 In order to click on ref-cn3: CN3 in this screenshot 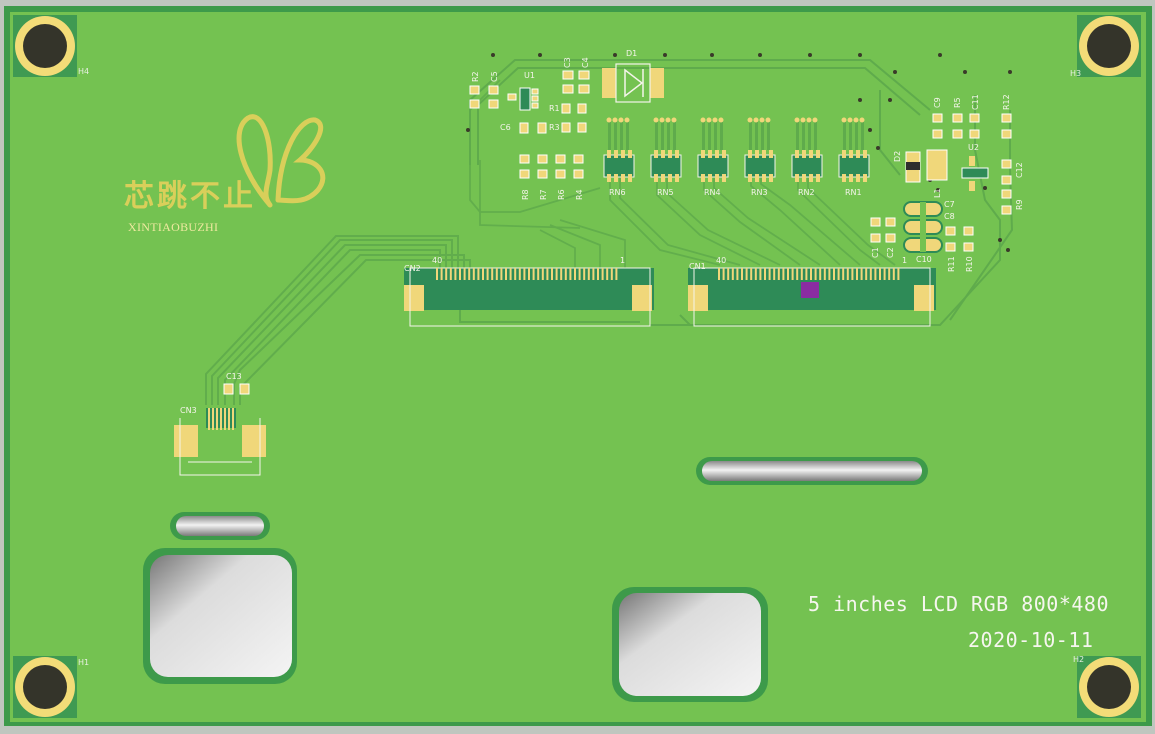, I will do `click(188, 410)`.